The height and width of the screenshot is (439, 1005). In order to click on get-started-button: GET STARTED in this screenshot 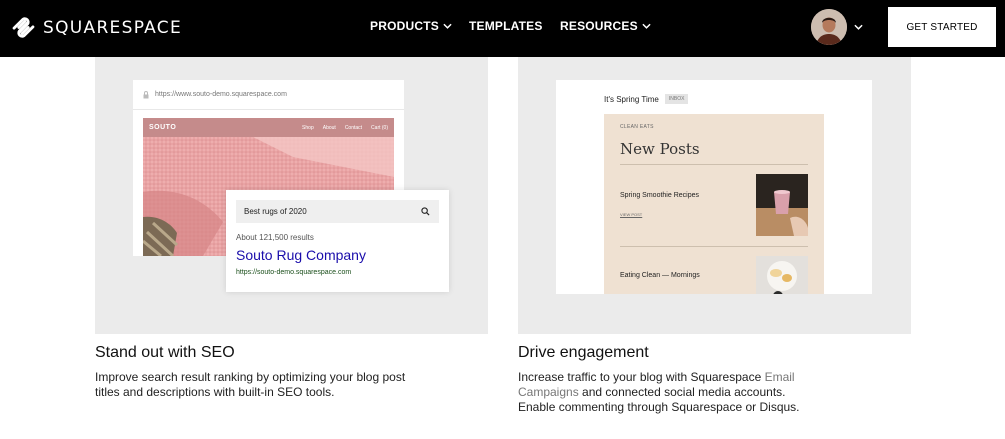, I will do `click(942, 27)`.